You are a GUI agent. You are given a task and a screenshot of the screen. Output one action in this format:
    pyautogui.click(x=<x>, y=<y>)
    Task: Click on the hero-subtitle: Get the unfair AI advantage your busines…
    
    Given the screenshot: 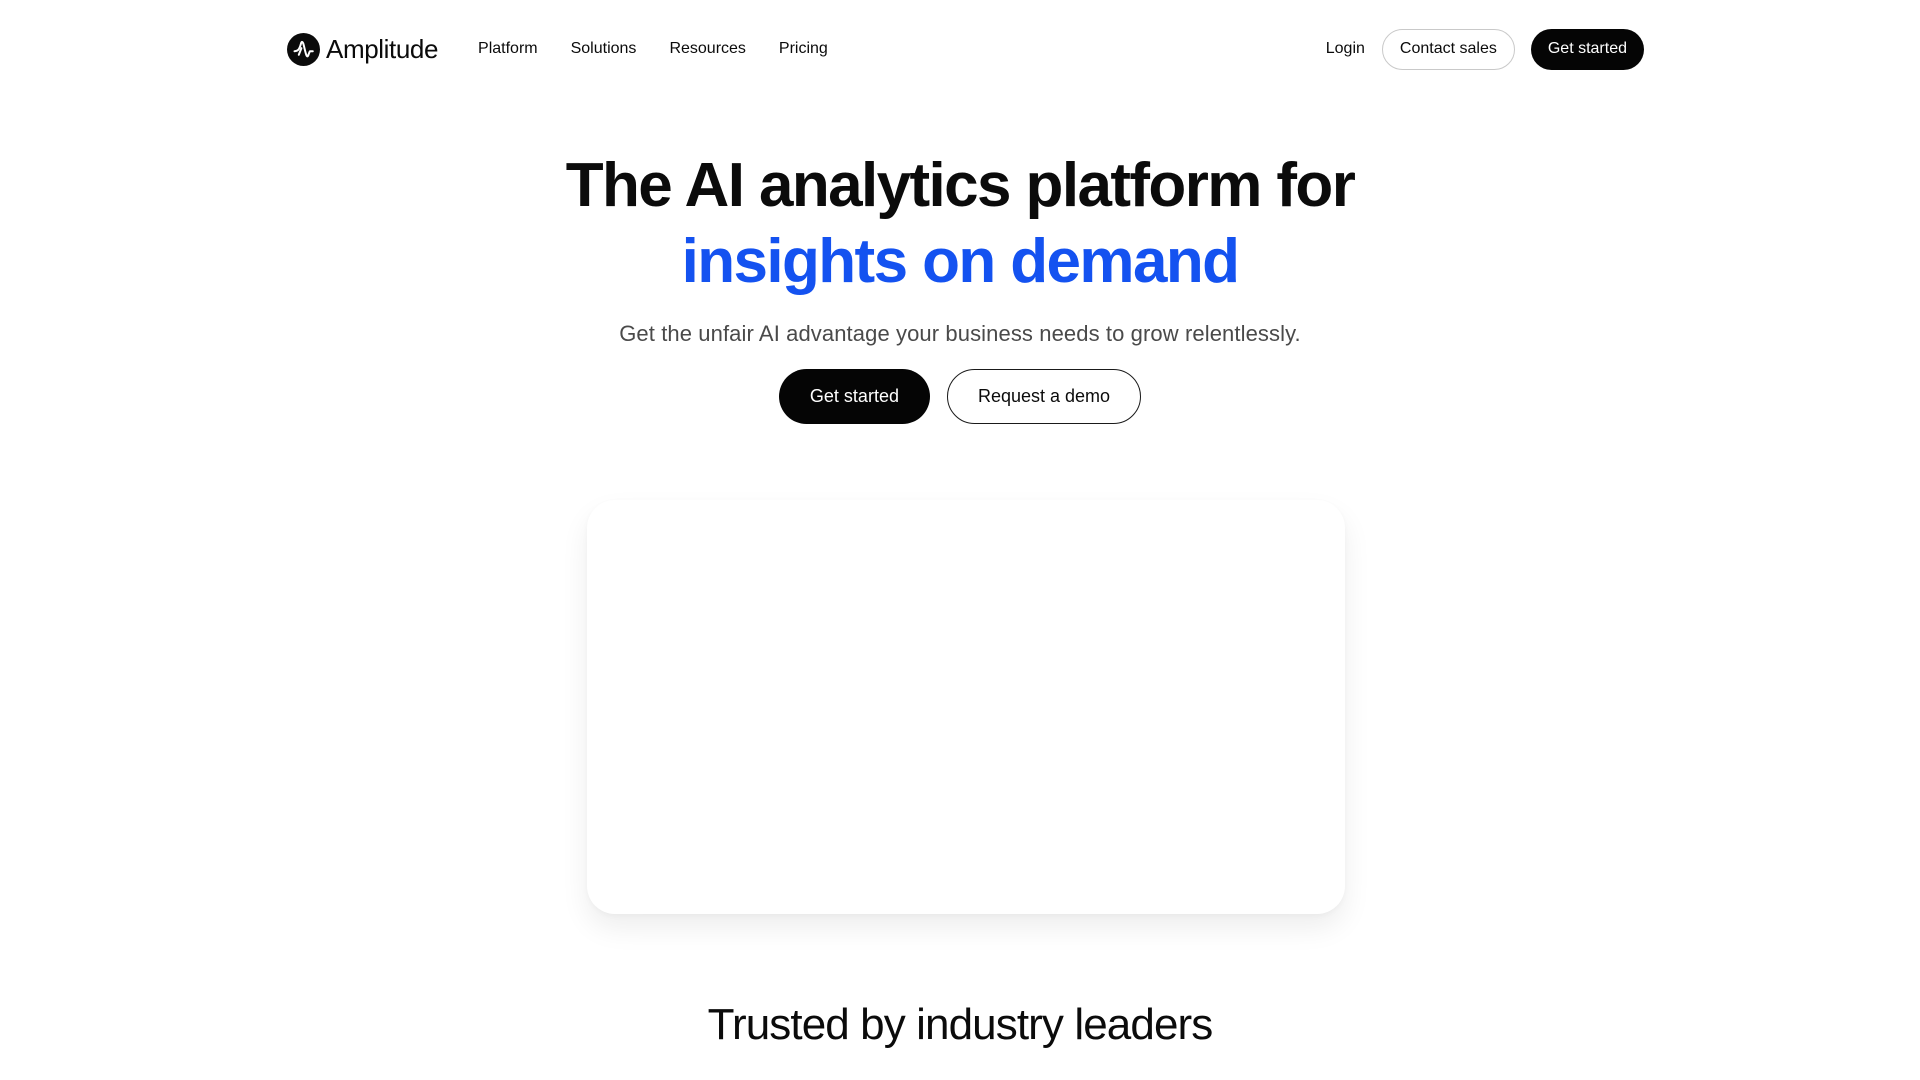 What is the action you would take?
    pyautogui.click(x=960, y=333)
    